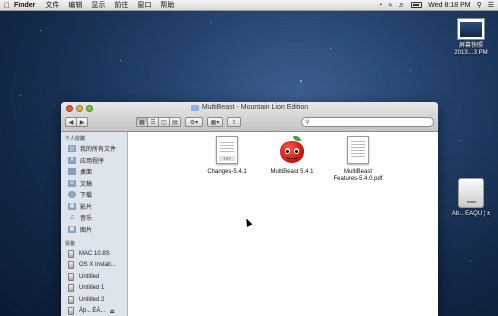 This screenshot has width=498, height=316. I want to click on screenshot-thumbnail-icon, so click(471, 29).